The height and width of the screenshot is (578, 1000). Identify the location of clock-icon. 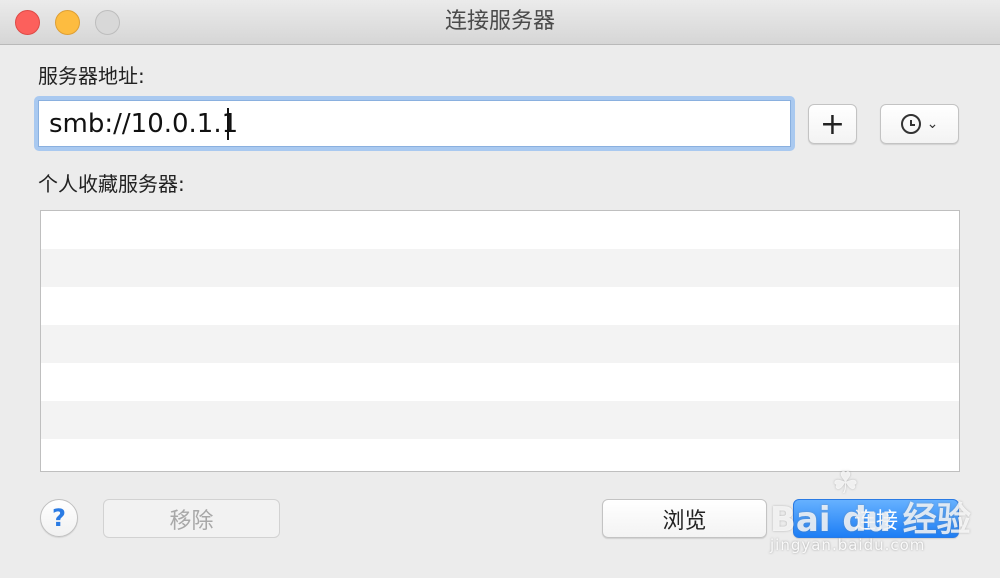
(910, 124).